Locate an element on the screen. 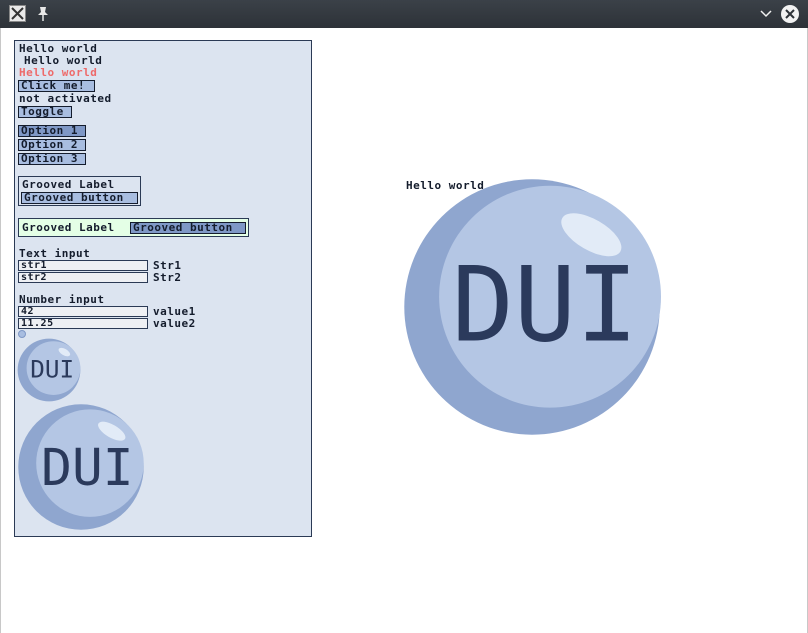  text-input-2-label: Str2 is located at coordinates (167, 277).